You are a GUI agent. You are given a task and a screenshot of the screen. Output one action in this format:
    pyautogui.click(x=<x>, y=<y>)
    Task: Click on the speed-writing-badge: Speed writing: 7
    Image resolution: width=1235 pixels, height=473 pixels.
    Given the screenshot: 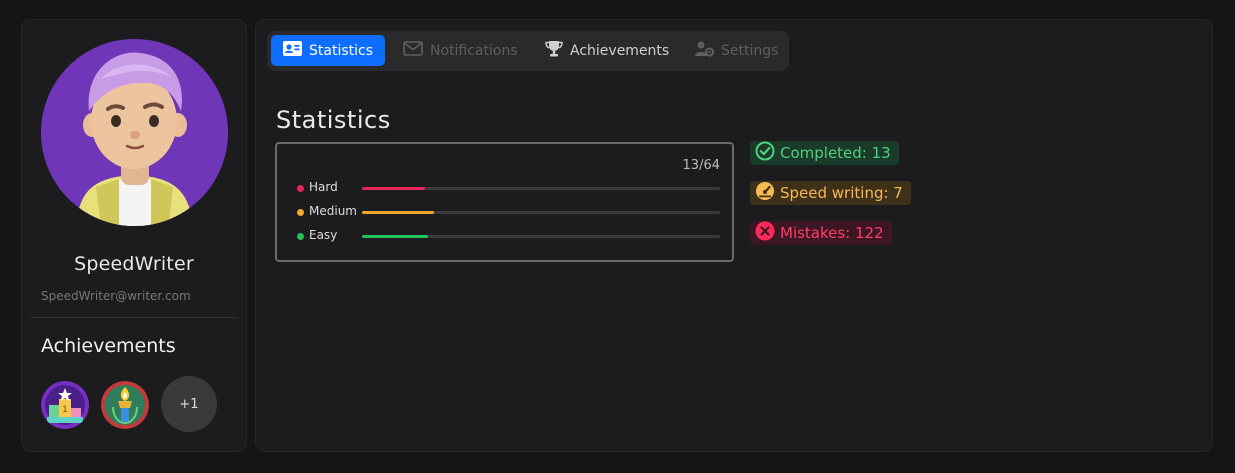 What is the action you would take?
    pyautogui.click(x=830, y=193)
    